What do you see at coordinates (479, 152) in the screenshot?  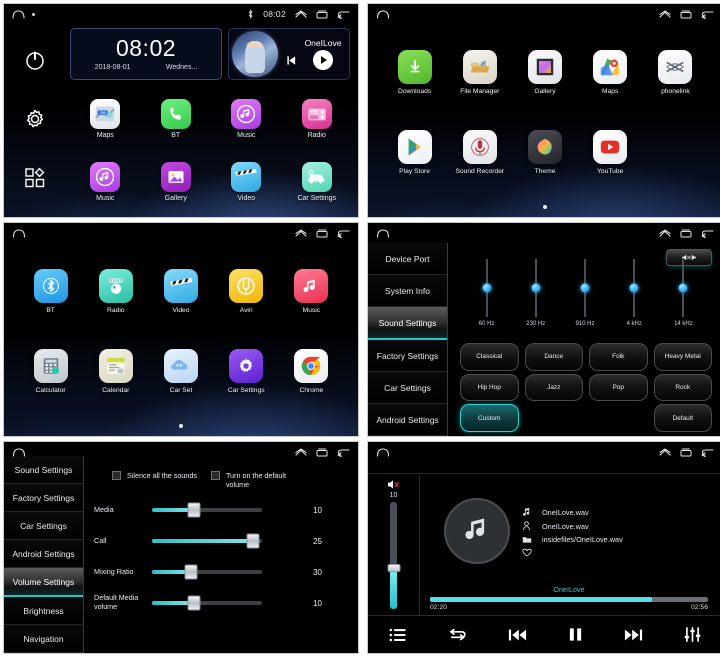 I see `app-sound-recorder: Sound Recorder` at bounding box center [479, 152].